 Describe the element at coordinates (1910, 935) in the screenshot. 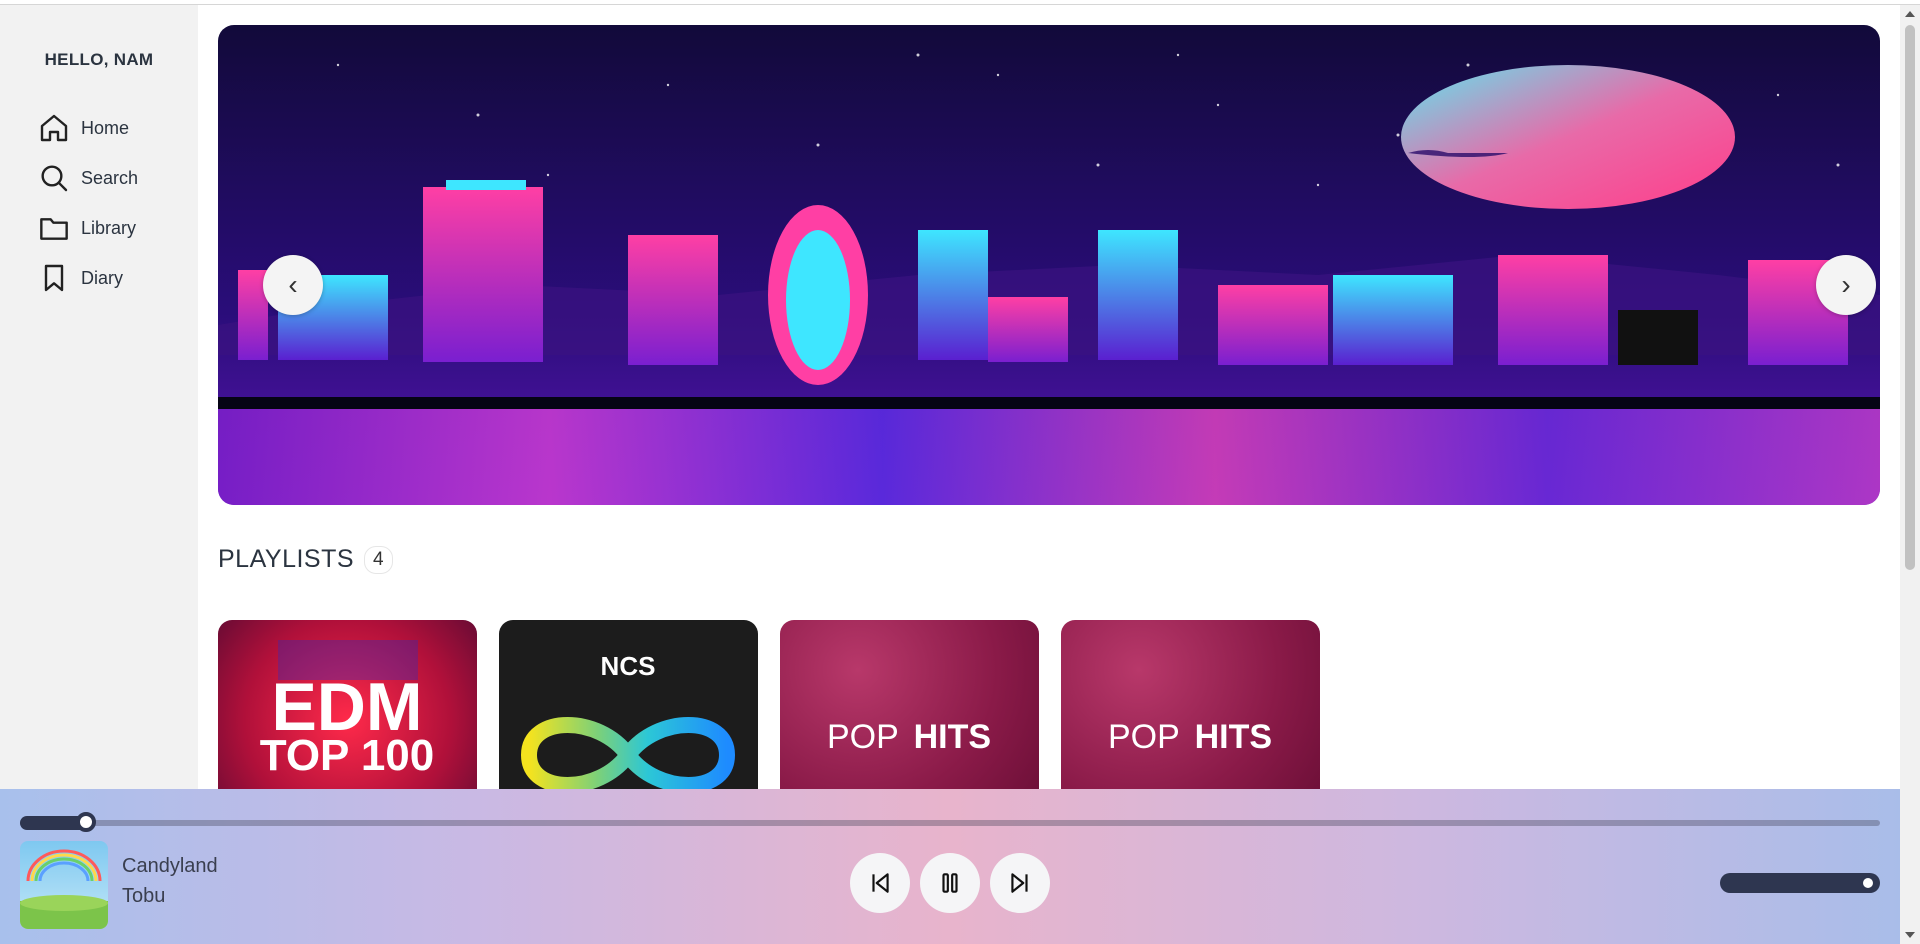

I see `scroll-down-arrow-icon` at that location.